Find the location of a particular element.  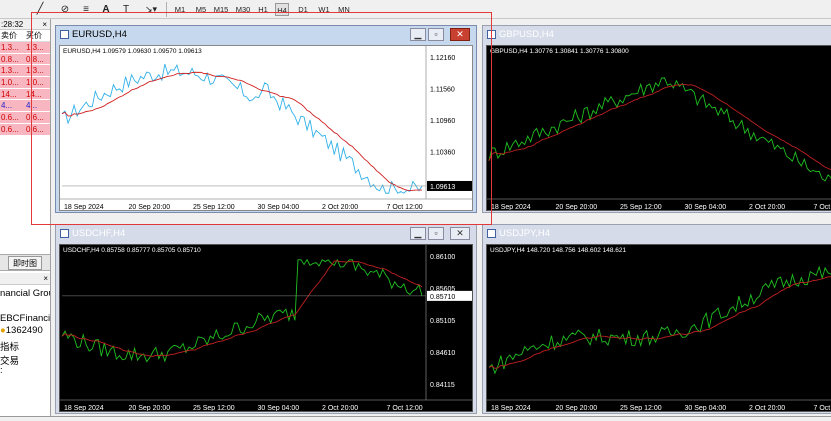

price-tick-label: 0.84115 is located at coordinates (442, 385).